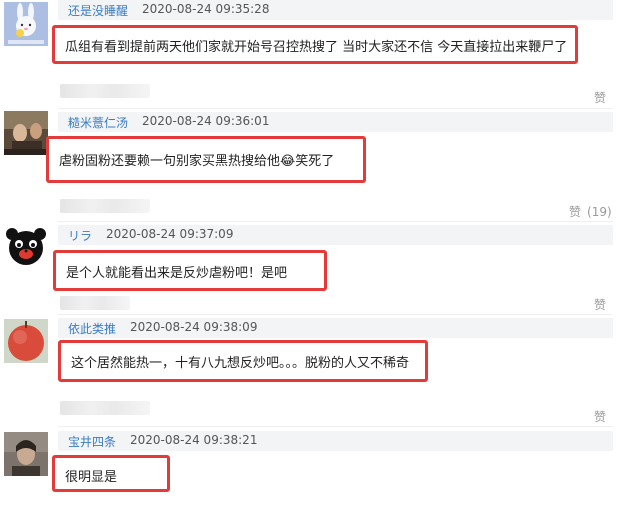  I want to click on avatar-apple-image, so click(26, 341).